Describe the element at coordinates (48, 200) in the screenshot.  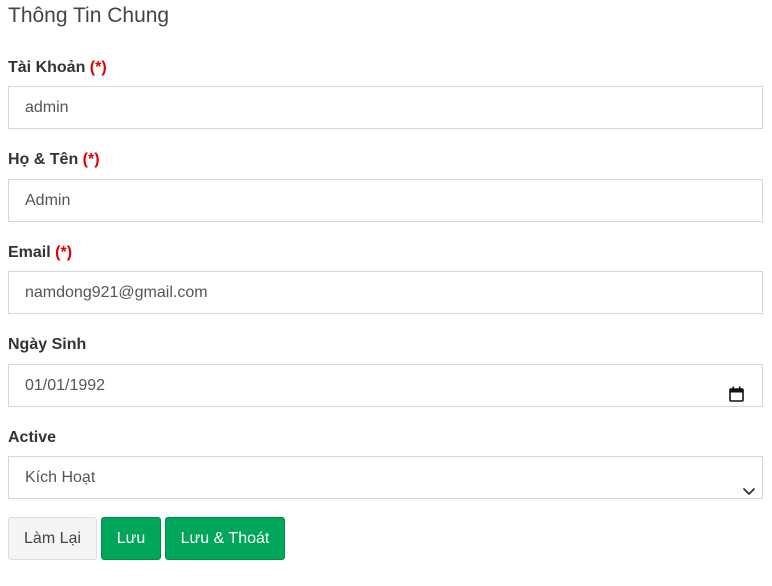
I see `fullname-input-value: Admin` at that location.